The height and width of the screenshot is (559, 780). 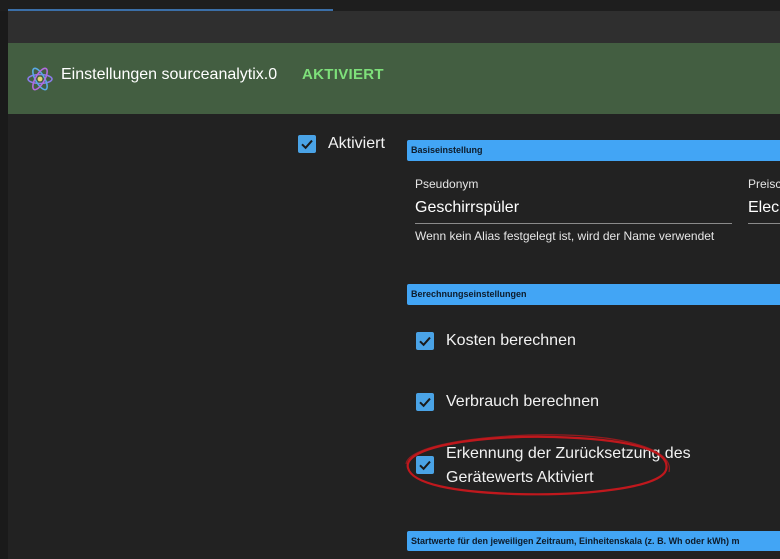 I want to click on alias-label: Pseudonym, so click(x=447, y=184).